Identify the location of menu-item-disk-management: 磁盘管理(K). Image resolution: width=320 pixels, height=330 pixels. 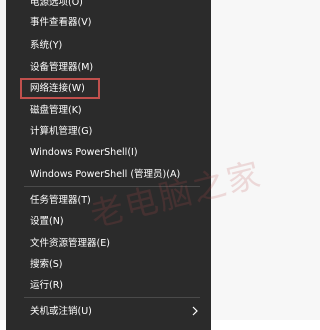
(56, 111).